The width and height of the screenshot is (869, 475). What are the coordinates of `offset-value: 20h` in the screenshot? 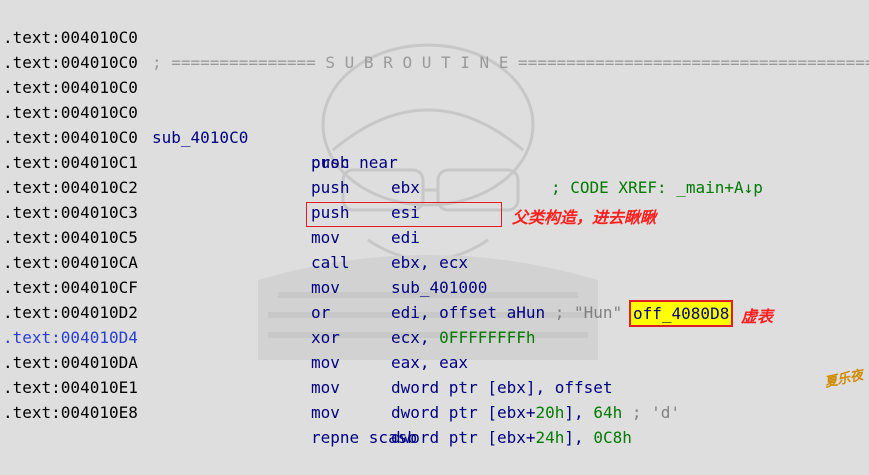 It's located at (550, 412).